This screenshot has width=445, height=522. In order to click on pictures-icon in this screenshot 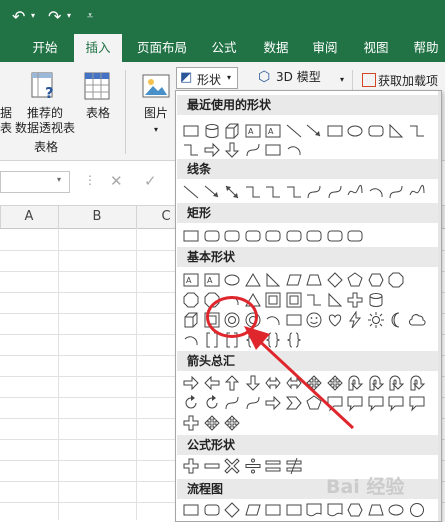, I will do `click(156, 86)`.